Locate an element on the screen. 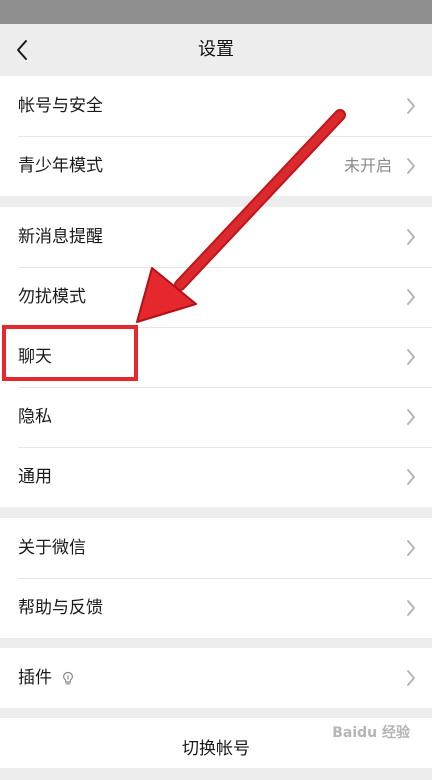 This screenshot has width=432, height=780. settings-item-label: 聊天 is located at coordinates (35, 357).